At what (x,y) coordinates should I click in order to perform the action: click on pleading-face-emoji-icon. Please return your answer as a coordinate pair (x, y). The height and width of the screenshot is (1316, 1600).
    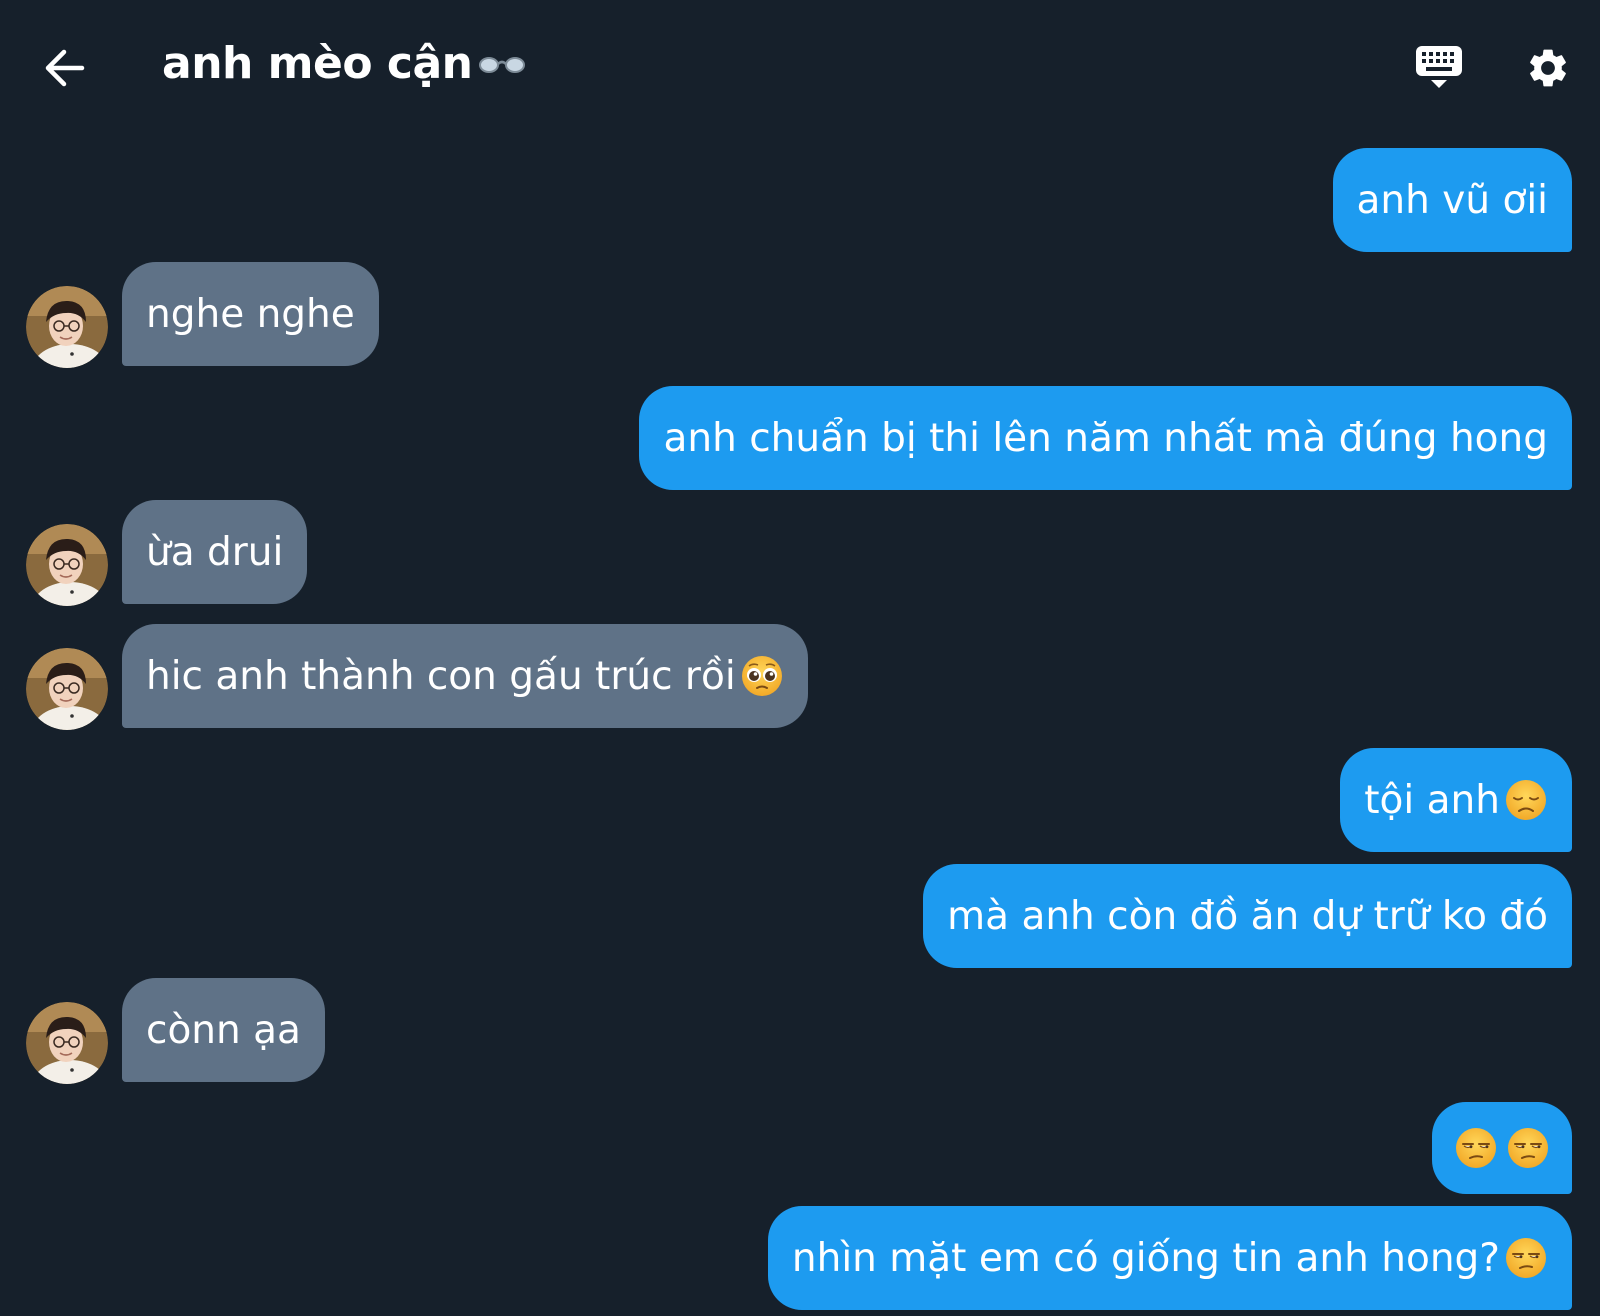
    Looking at the image, I should click on (762, 676).